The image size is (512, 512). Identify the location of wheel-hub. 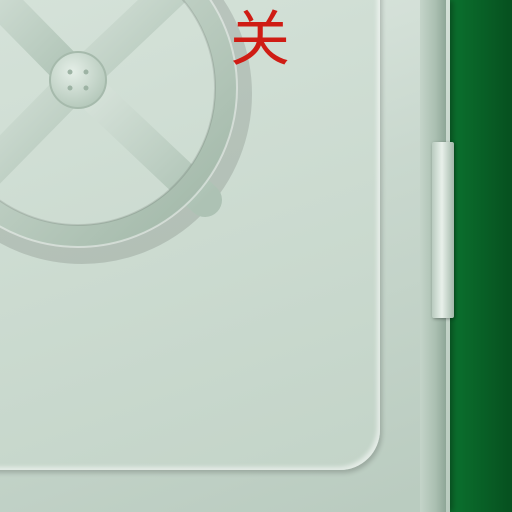
(78, 80).